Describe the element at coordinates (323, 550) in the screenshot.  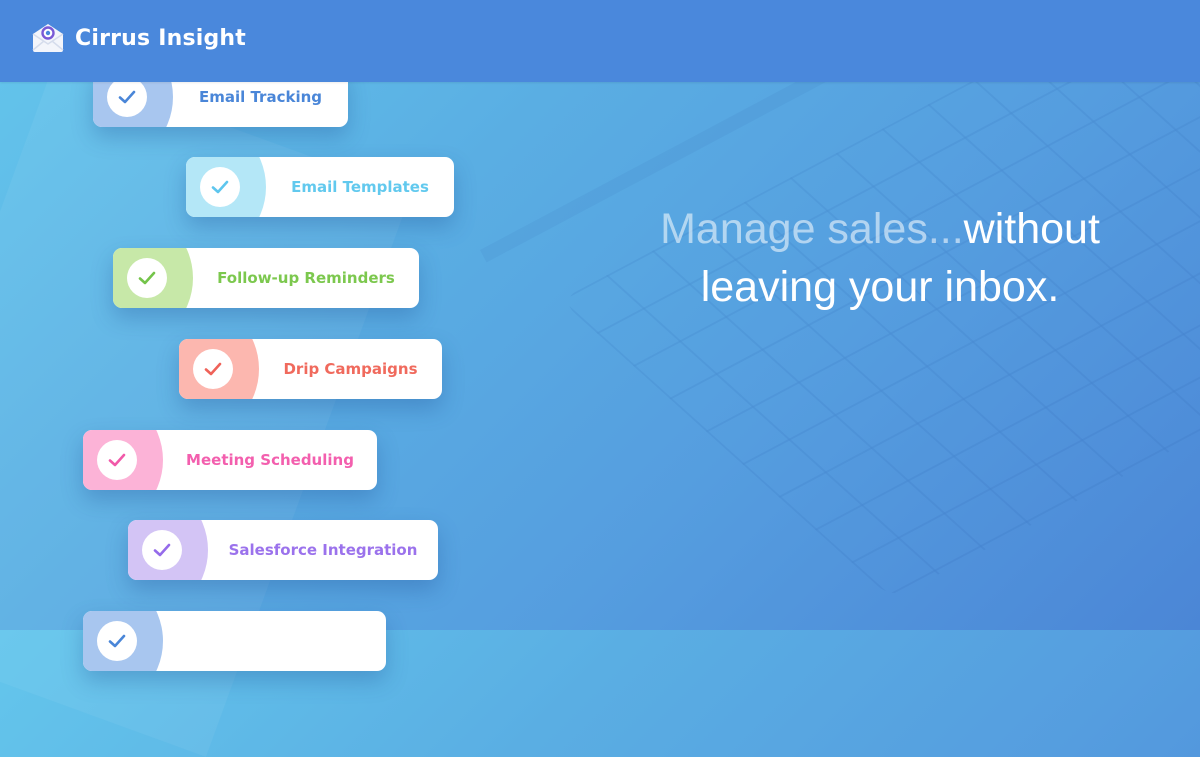
I see `feature-label: Salesforce Integration` at that location.